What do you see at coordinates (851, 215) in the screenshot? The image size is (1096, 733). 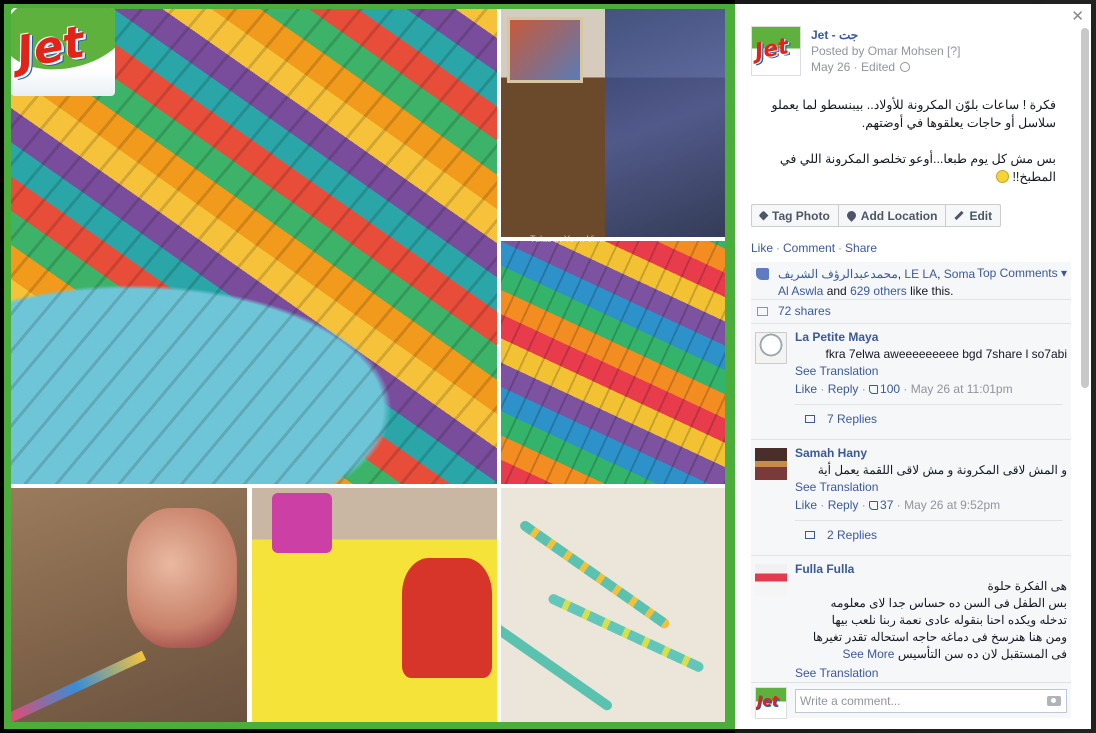 I see `location-pin-icon` at bounding box center [851, 215].